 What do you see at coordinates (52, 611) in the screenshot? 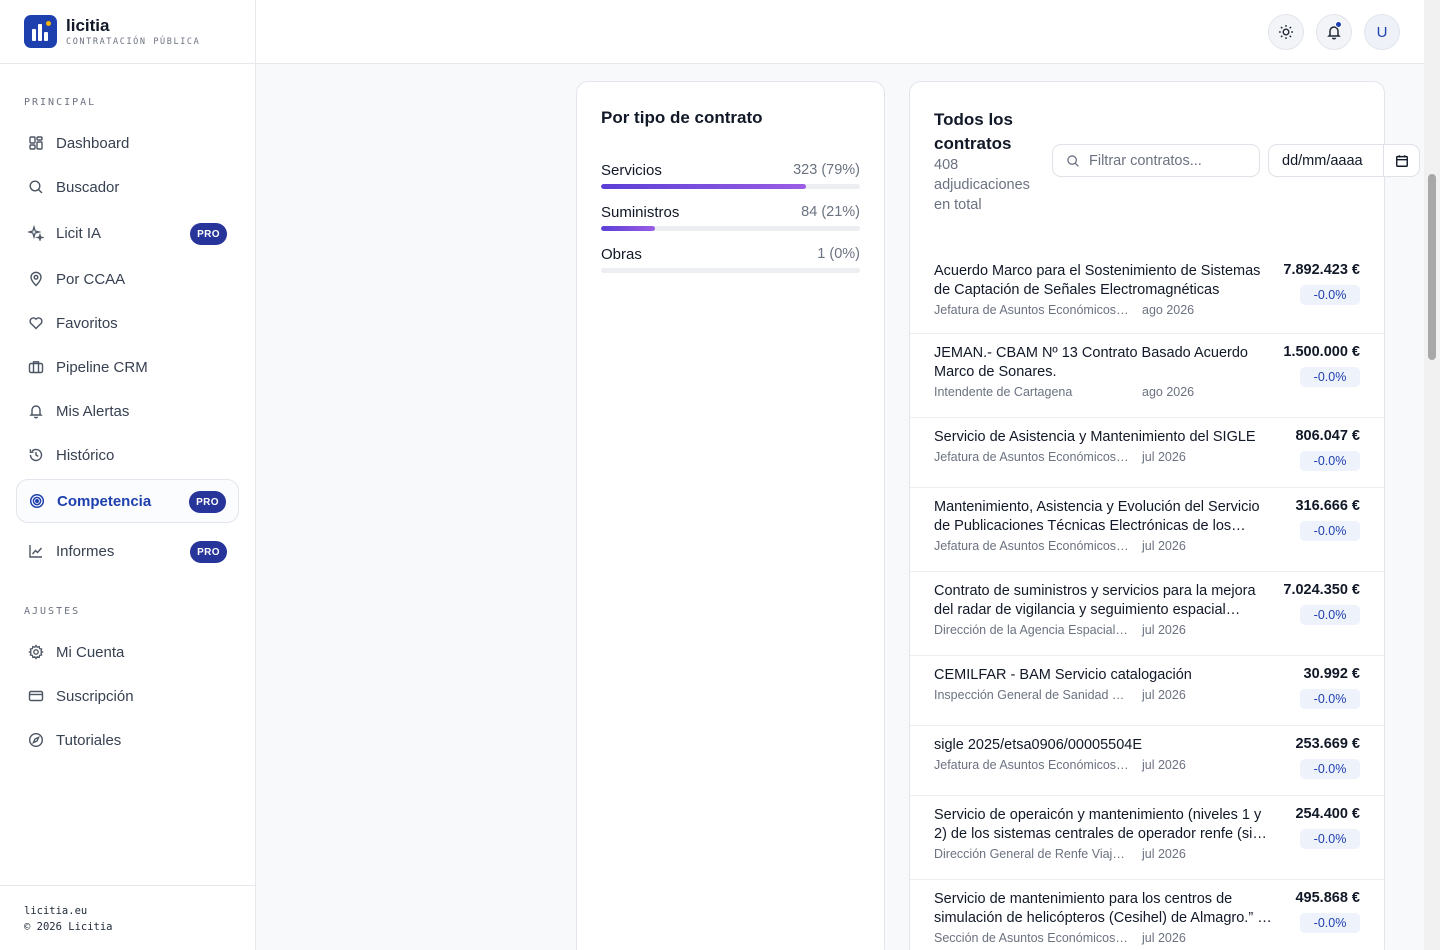
I see `section-label-ajustes: AJUSTES` at bounding box center [52, 611].